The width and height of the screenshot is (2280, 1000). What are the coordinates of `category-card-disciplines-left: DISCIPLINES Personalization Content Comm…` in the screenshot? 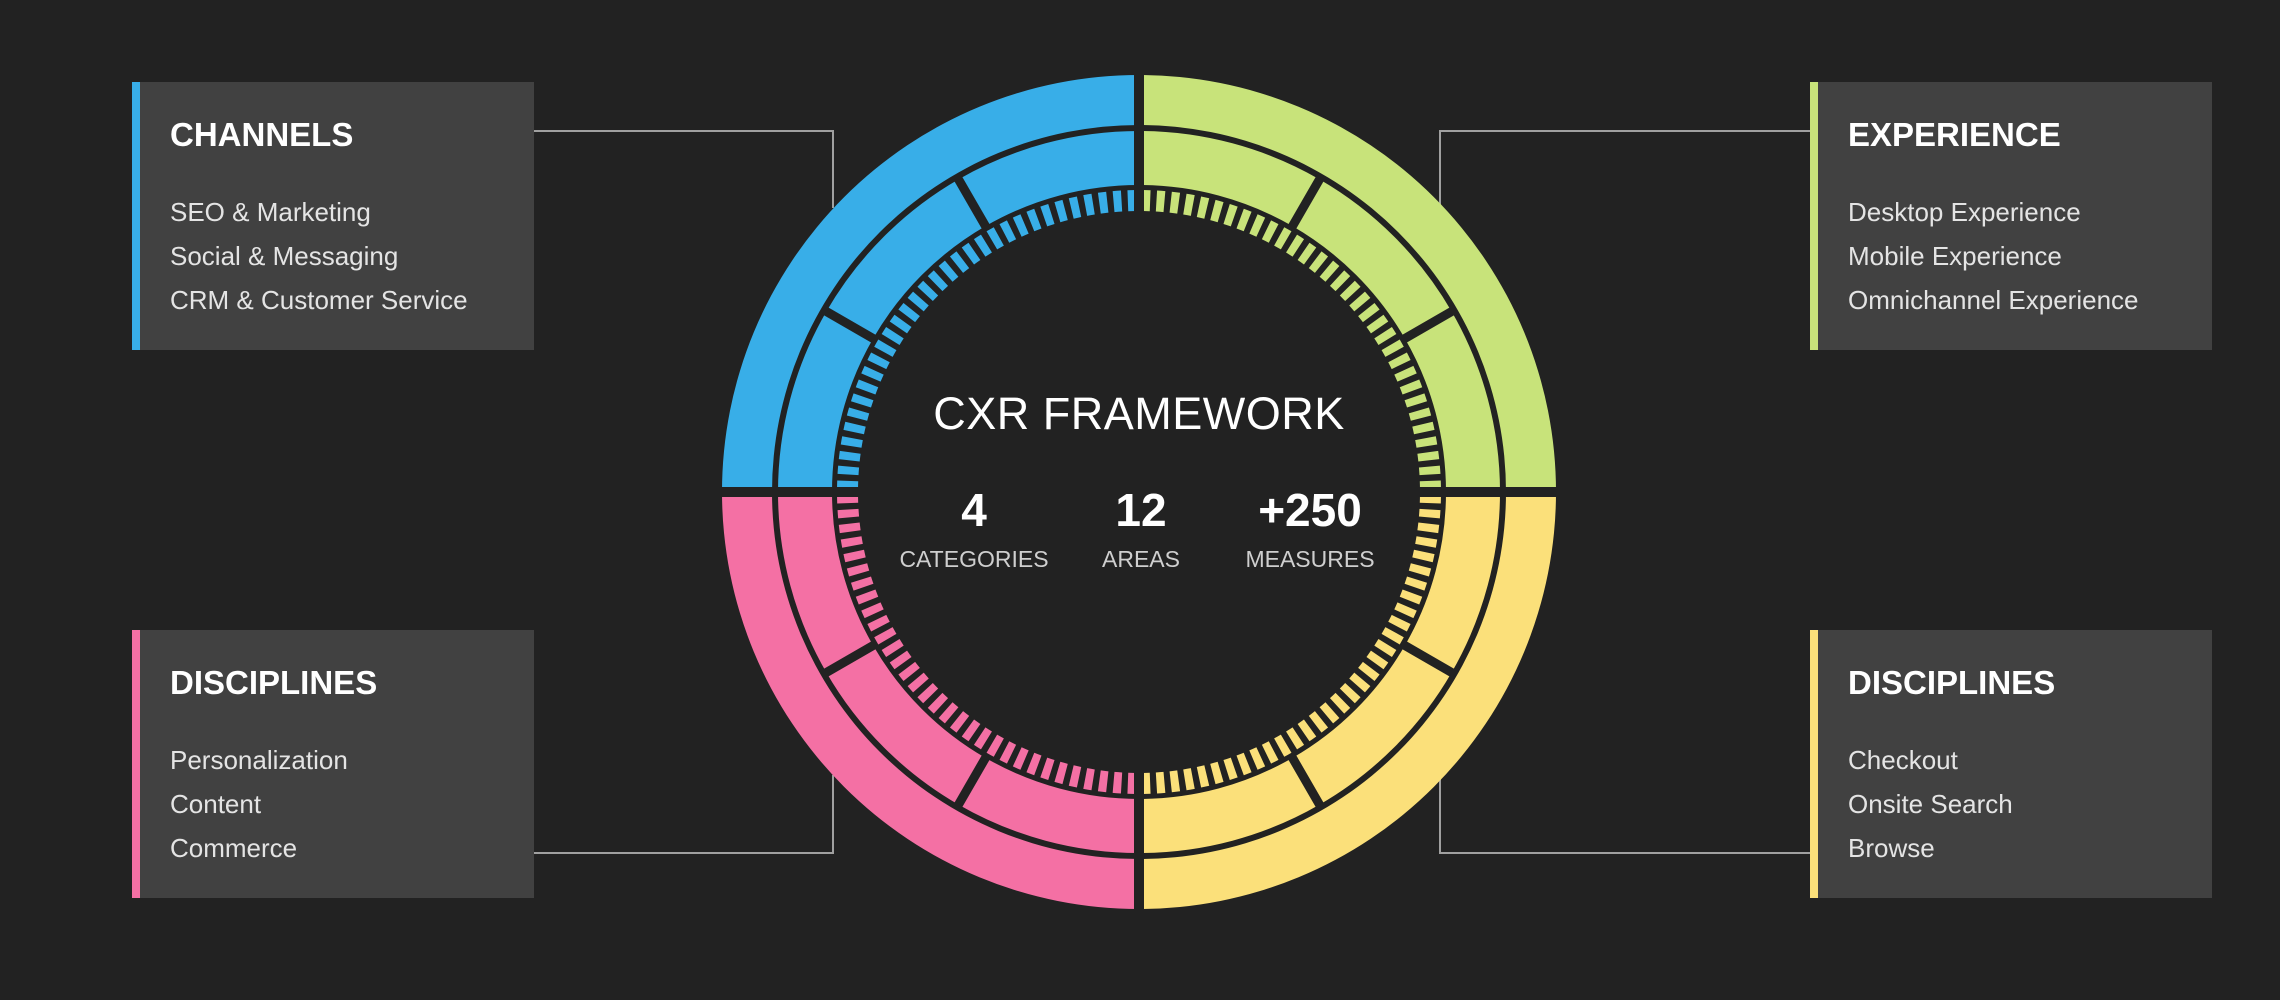 It's located at (333, 764).